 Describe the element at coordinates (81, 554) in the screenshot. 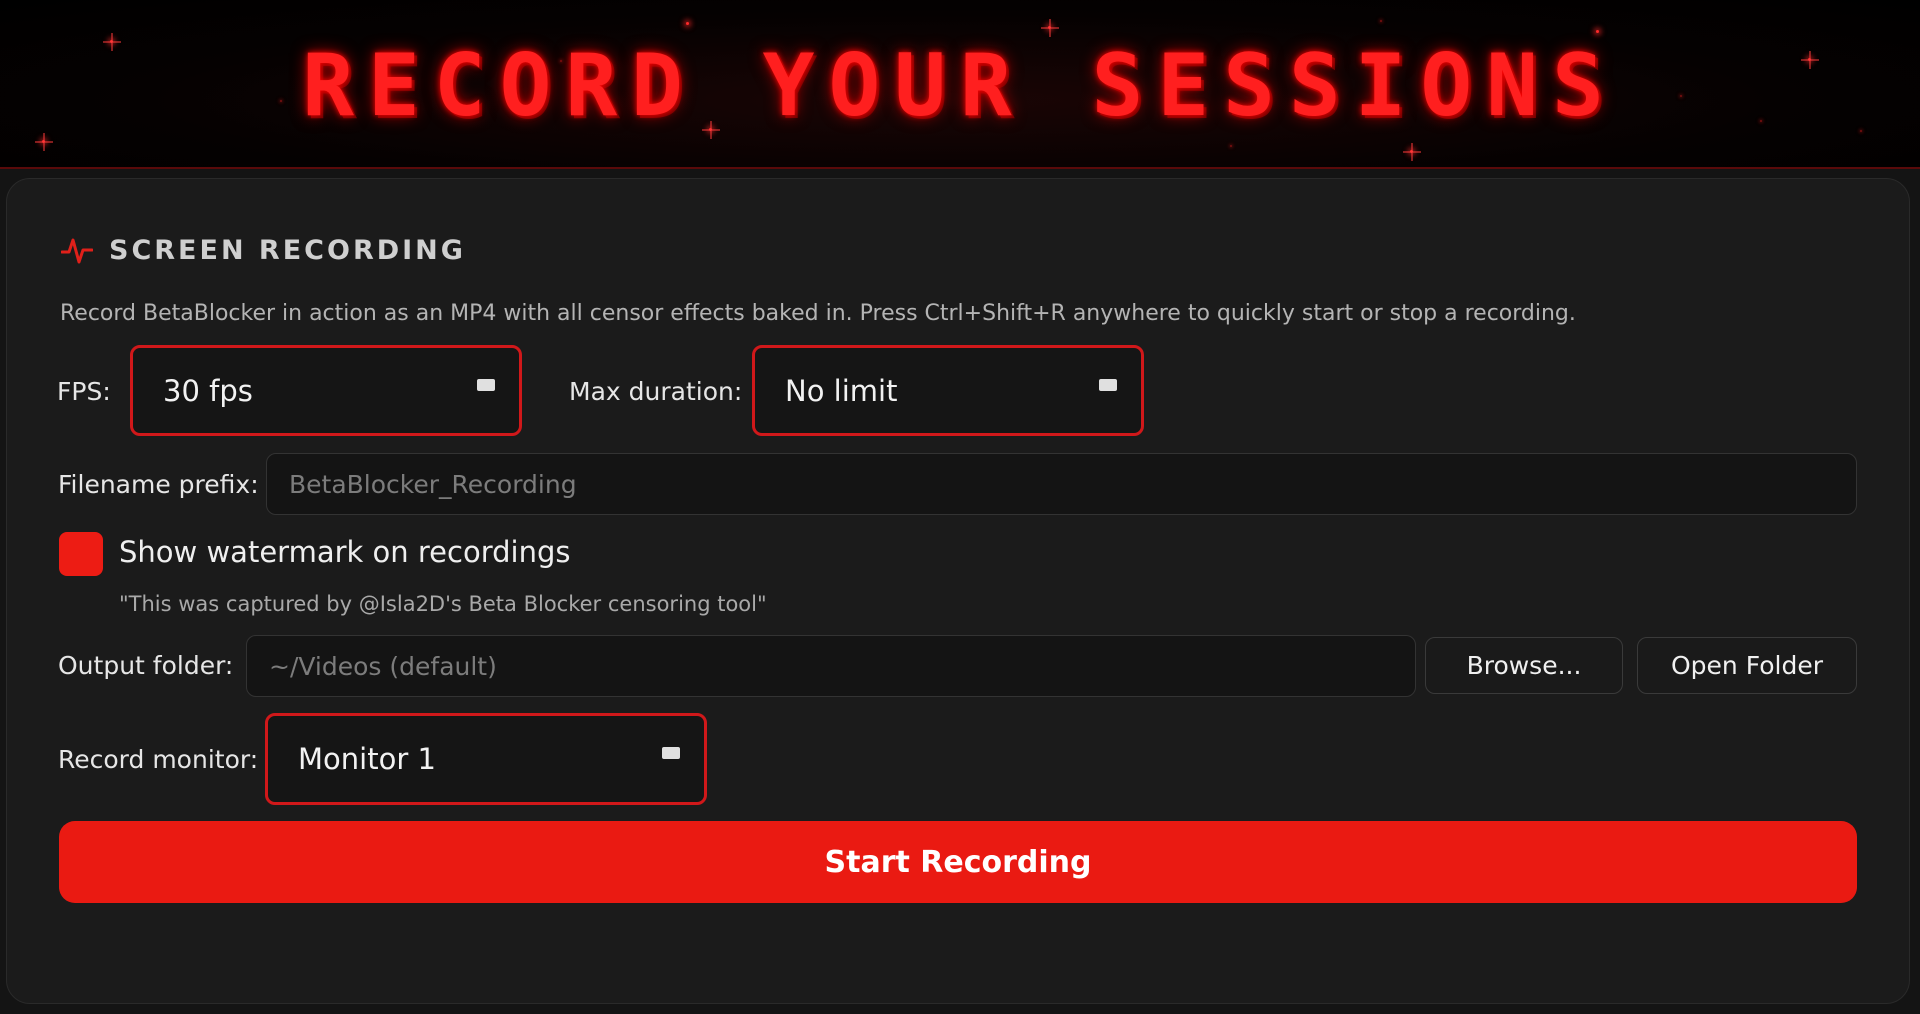

I see `watermark-checkbox` at that location.